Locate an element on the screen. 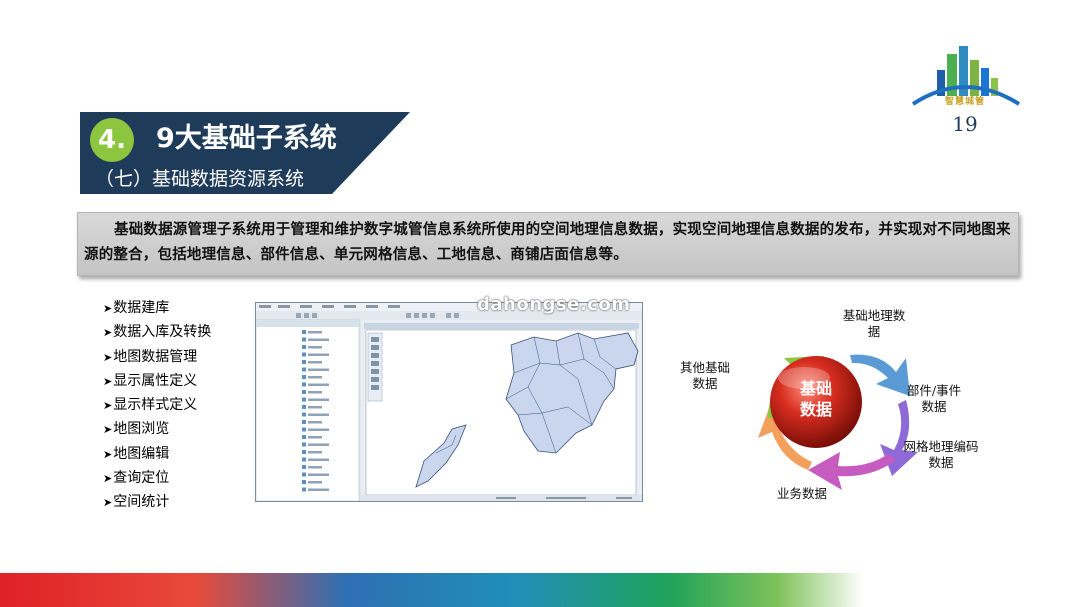 This screenshot has height=607, width=1080. arrow-grid-geo is located at coordinates (852, 471).